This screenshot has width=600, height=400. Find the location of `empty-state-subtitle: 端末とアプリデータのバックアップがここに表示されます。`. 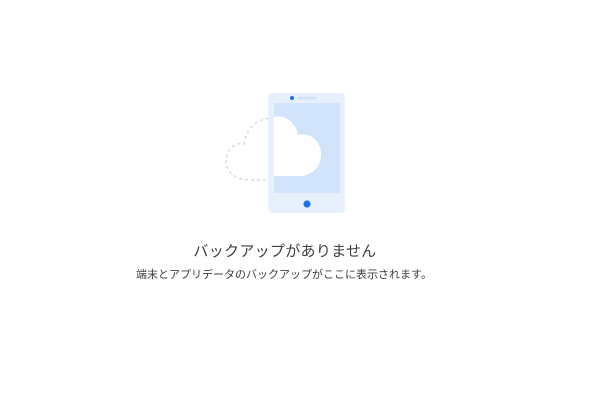

empty-state-subtitle: 端末とアプリデータのバックアップがここに表示されます。 is located at coordinates (284, 274).